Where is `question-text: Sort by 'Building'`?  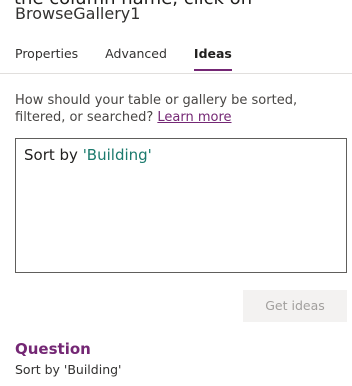
question-text: Sort by 'Building' is located at coordinates (68, 369).